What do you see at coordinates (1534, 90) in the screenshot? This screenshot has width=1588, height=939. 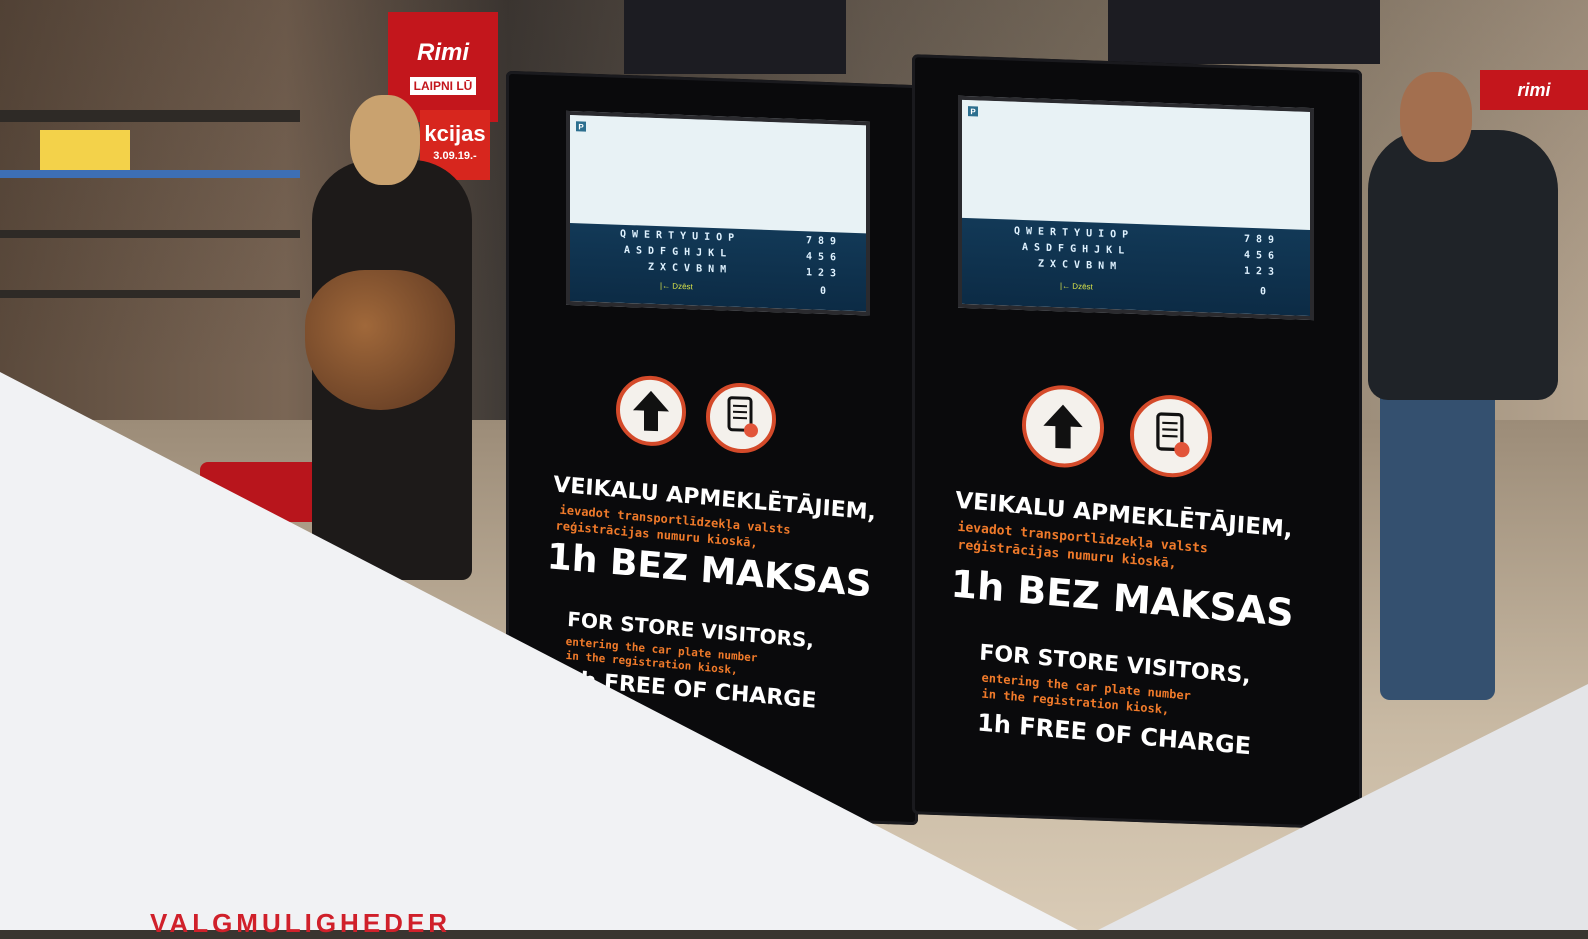 I see `store-sign-right: rimi` at bounding box center [1534, 90].